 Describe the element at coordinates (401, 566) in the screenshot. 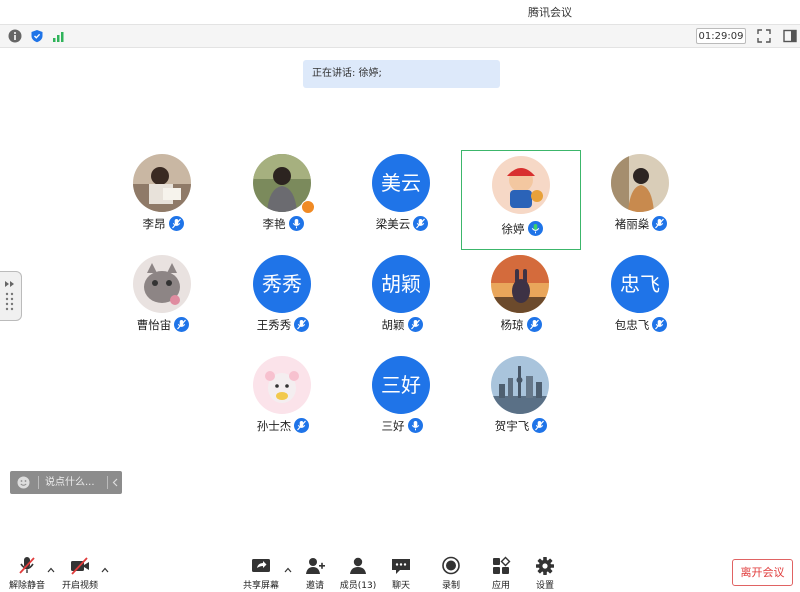

I see `chat-icon` at that location.